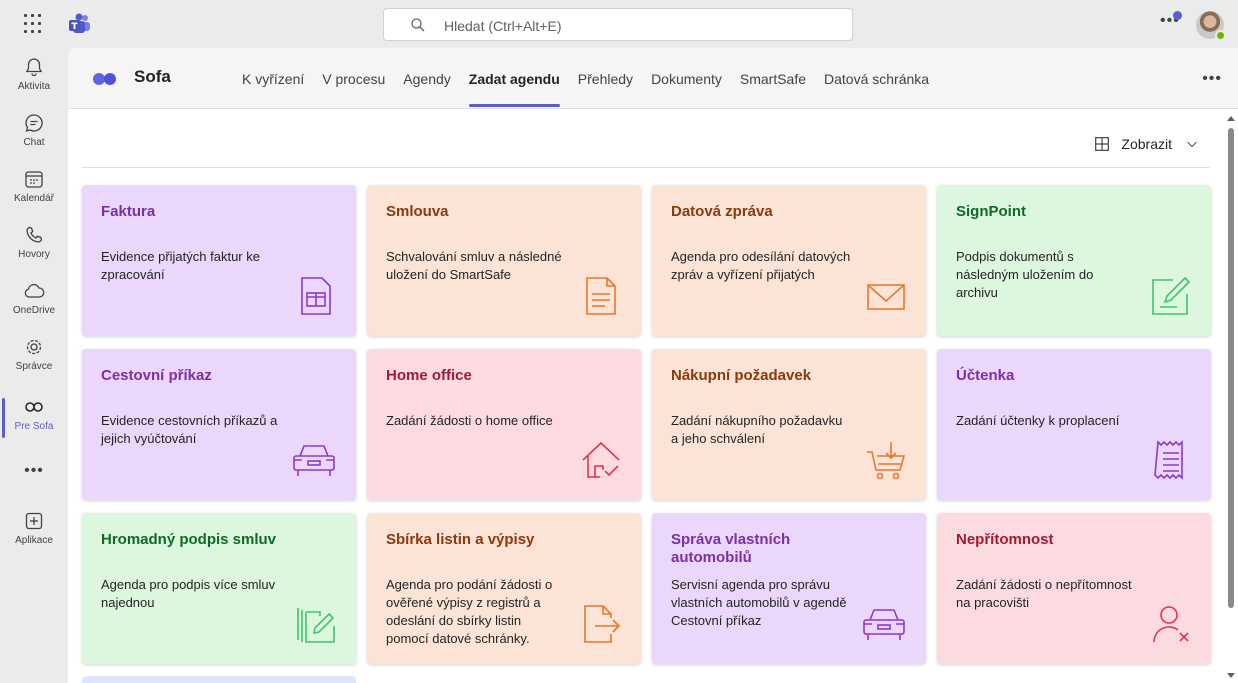  Describe the element at coordinates (316, 296) in the screenshot. I see `invoice-icon` at that location.